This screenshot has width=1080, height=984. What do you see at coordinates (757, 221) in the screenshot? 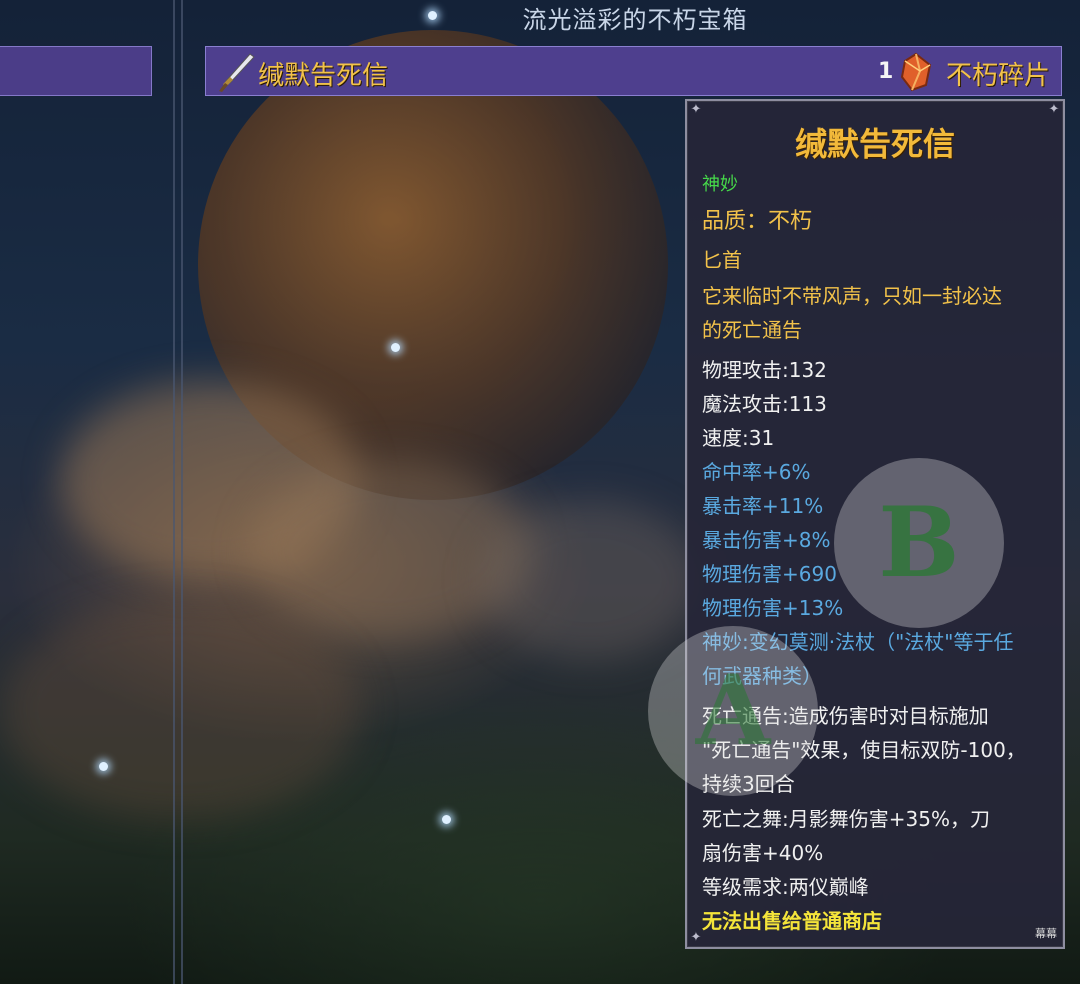
I see `quality-label: 品质：不朽` at bounding box center [757, 221].